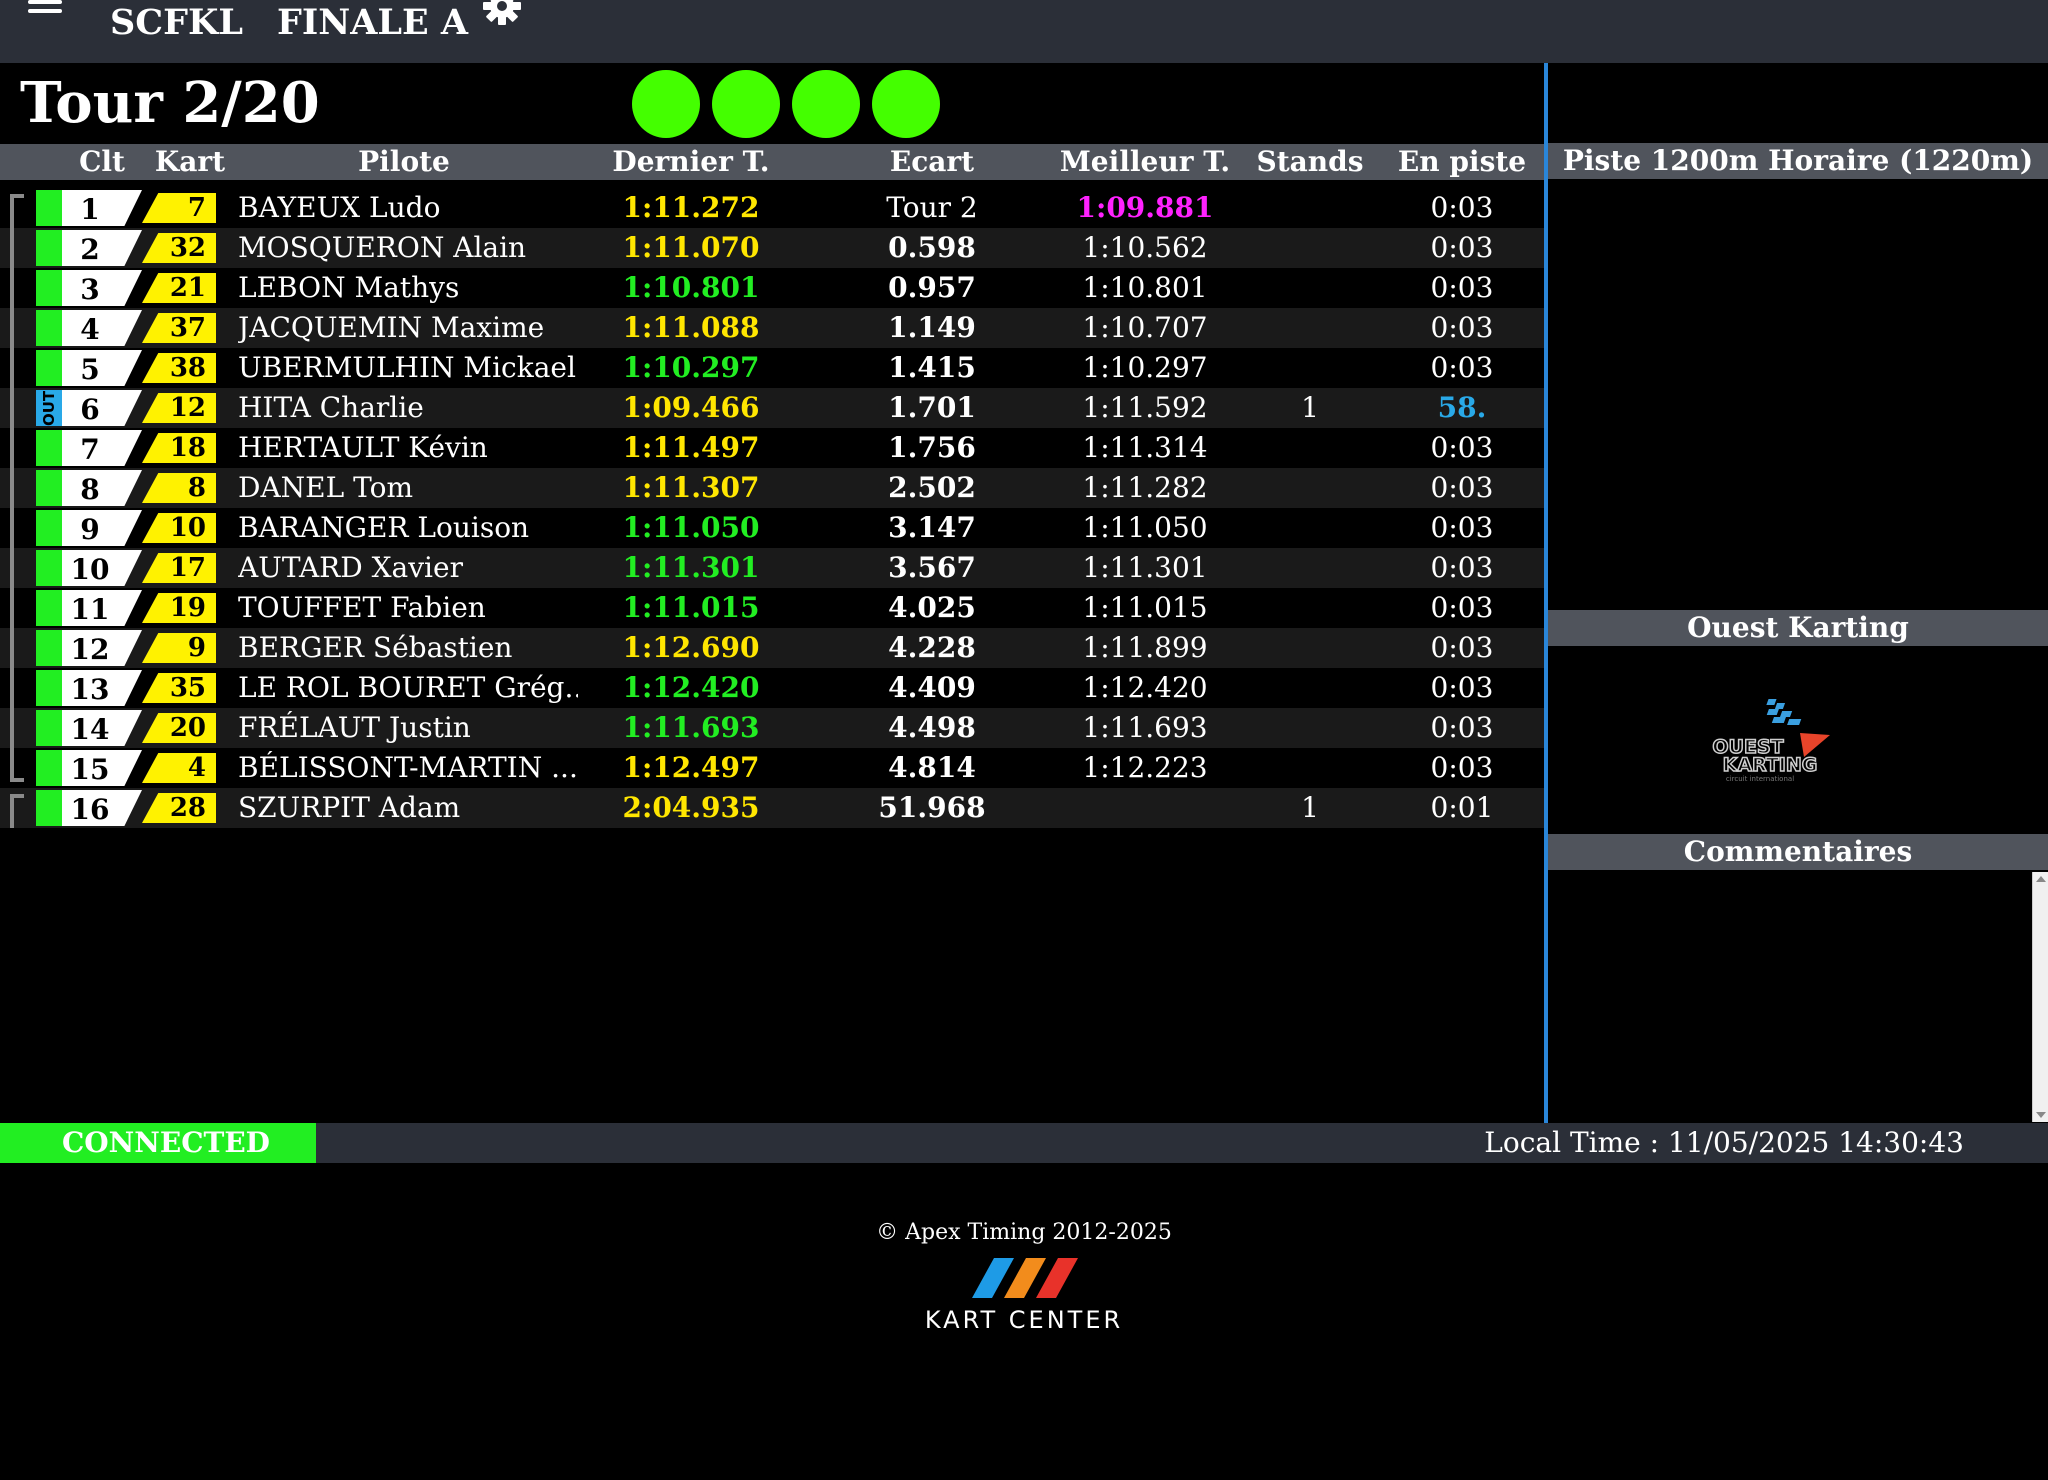 The width and height of the screenshot is (2048, 1480). Describe the element at coordinates (45, 9) in the screenshot. I see `hamburger-menu-icon` at that location.